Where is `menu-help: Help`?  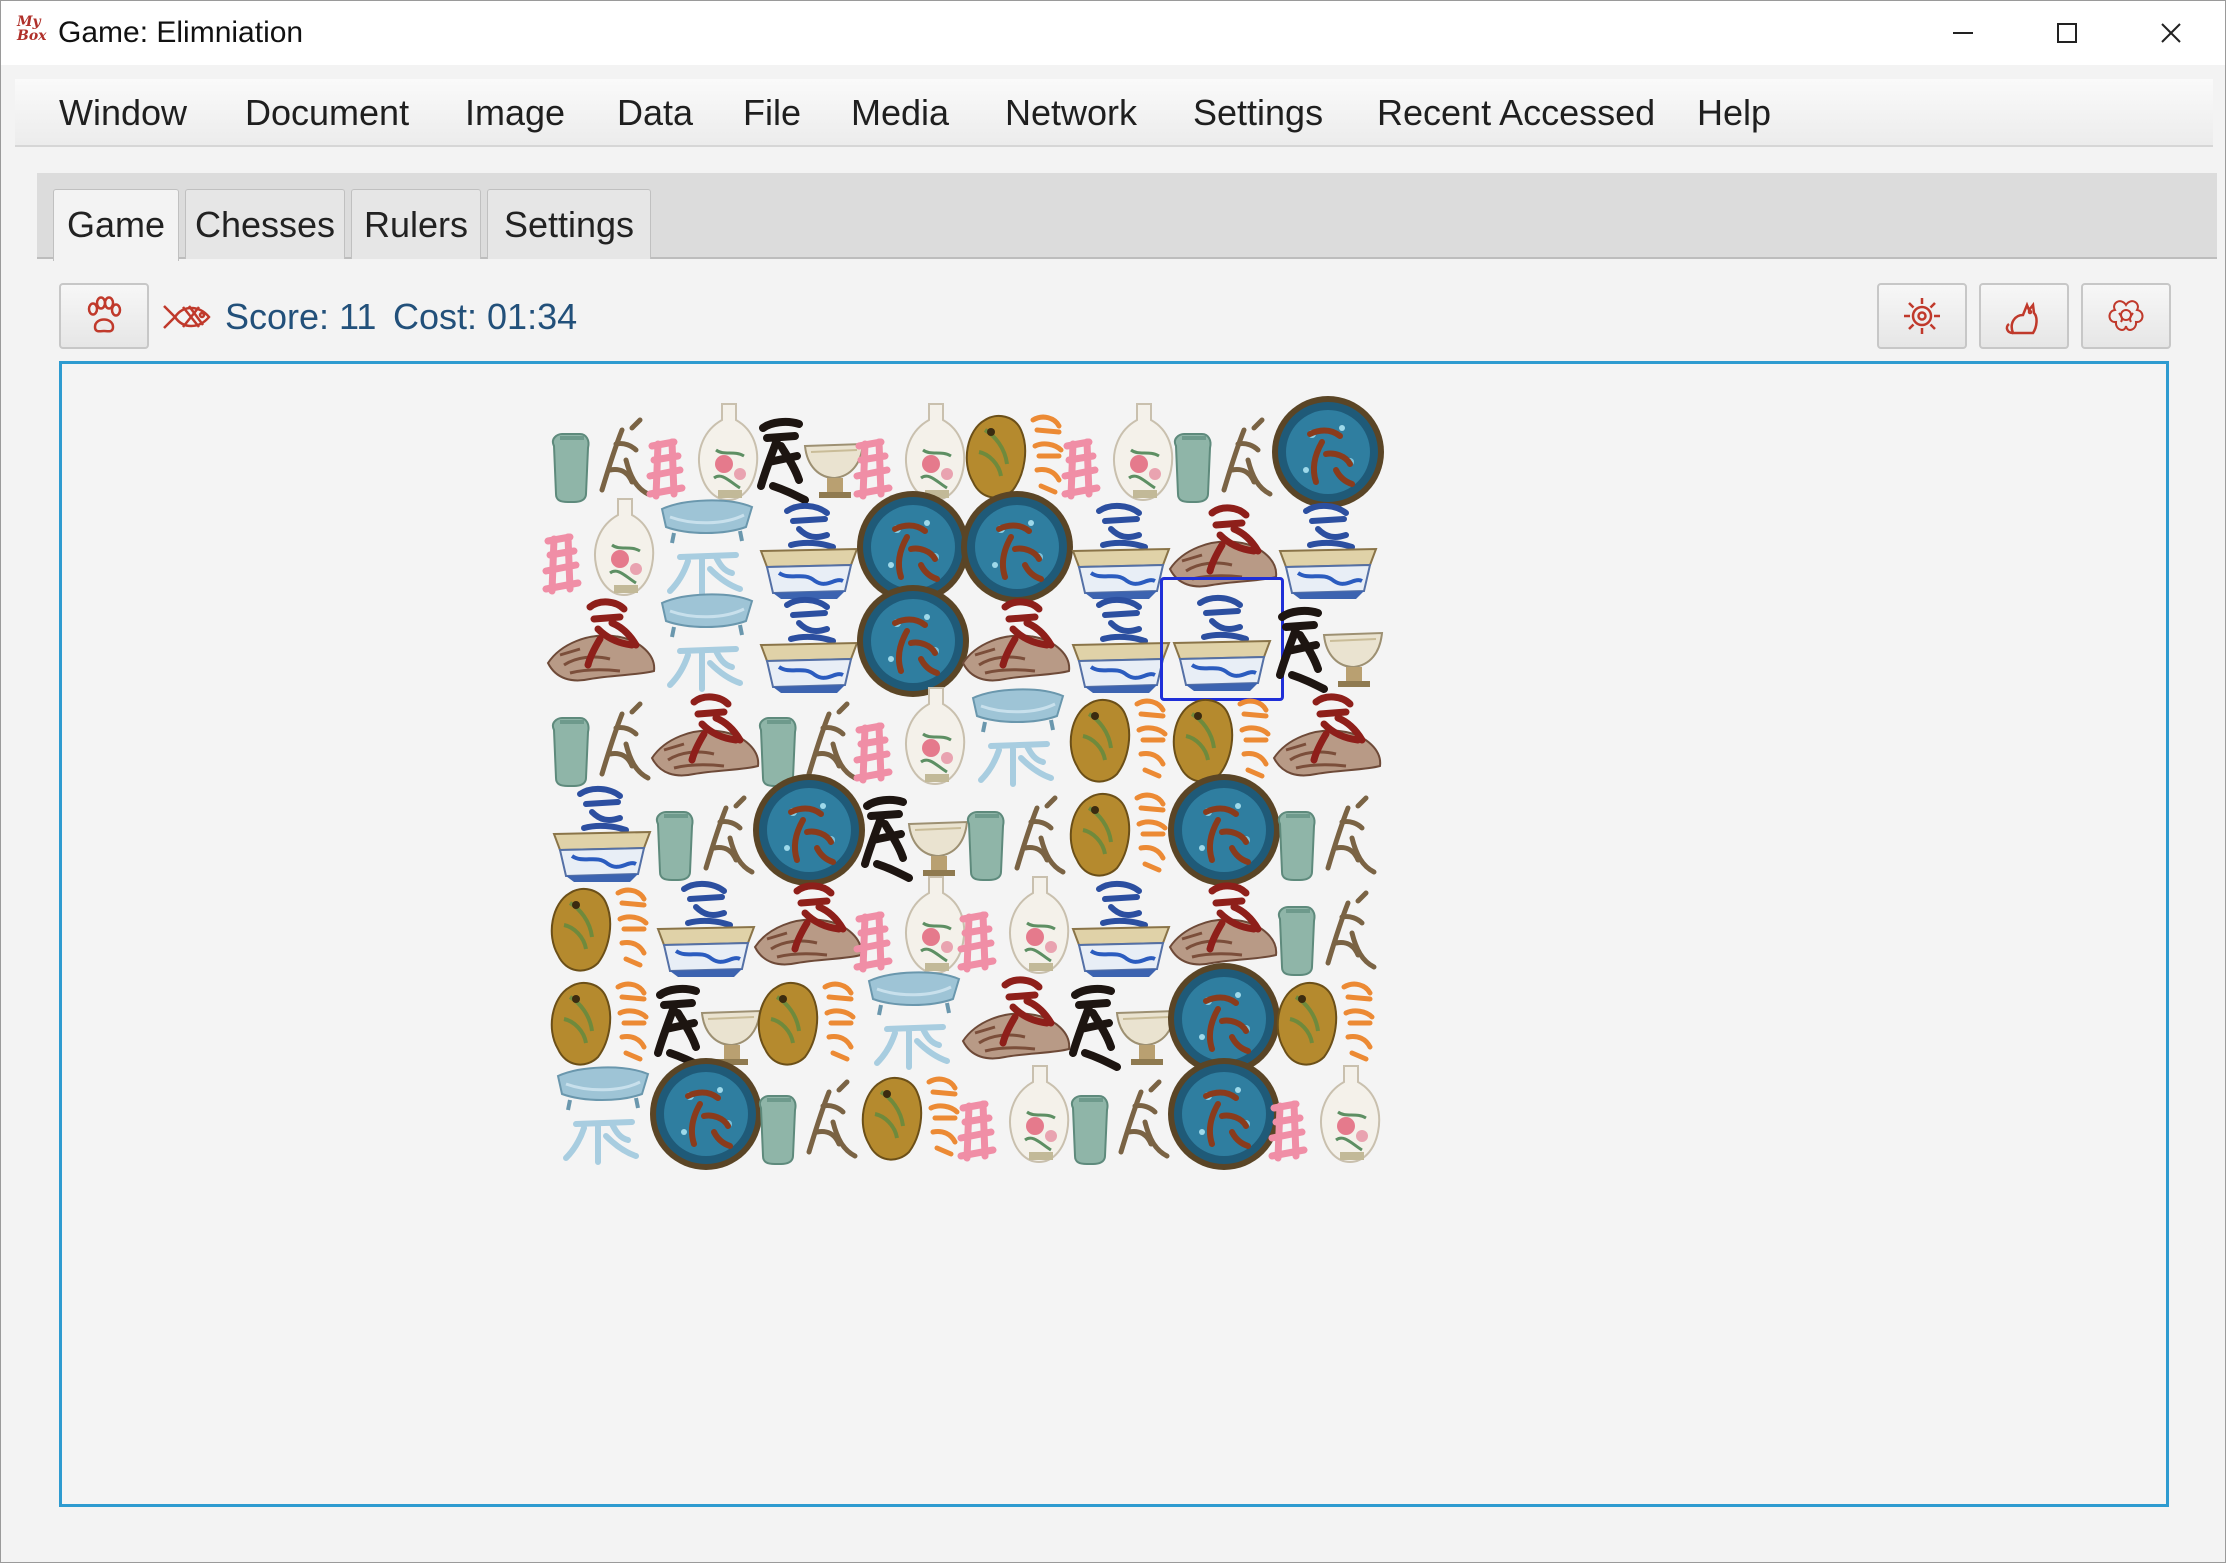 menu-help: Help is located at coordinates (1734, 113).